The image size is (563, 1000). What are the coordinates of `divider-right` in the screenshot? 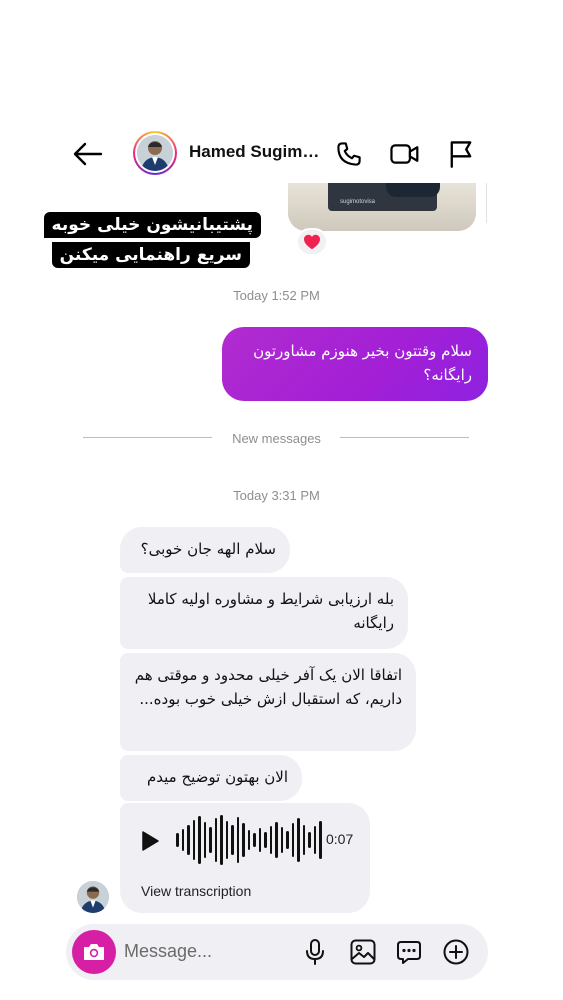 It's located at (404, 437).